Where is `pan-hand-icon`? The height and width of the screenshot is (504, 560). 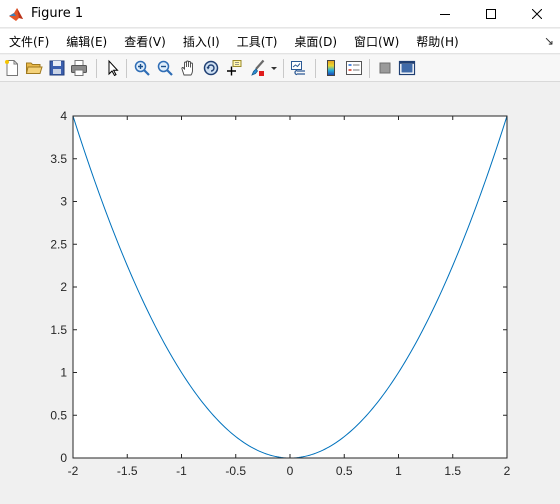 pan-hand-icon is located at coordinates (188, 68).